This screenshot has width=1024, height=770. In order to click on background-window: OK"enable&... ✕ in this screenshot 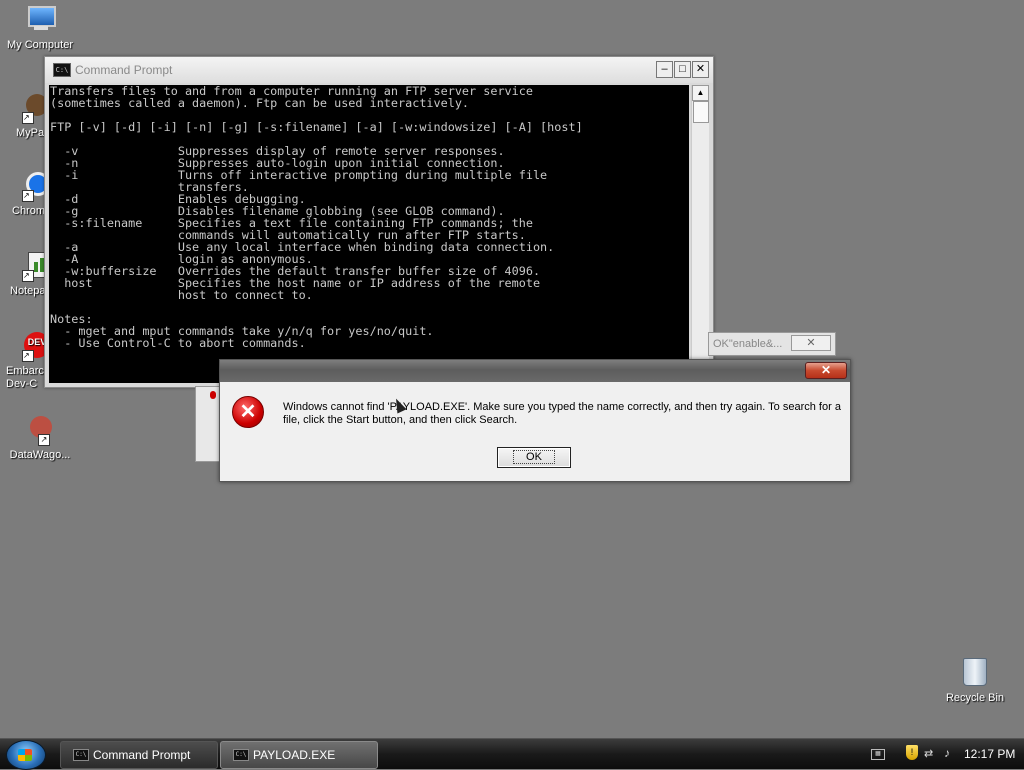, I will do `click(772, 344)`.